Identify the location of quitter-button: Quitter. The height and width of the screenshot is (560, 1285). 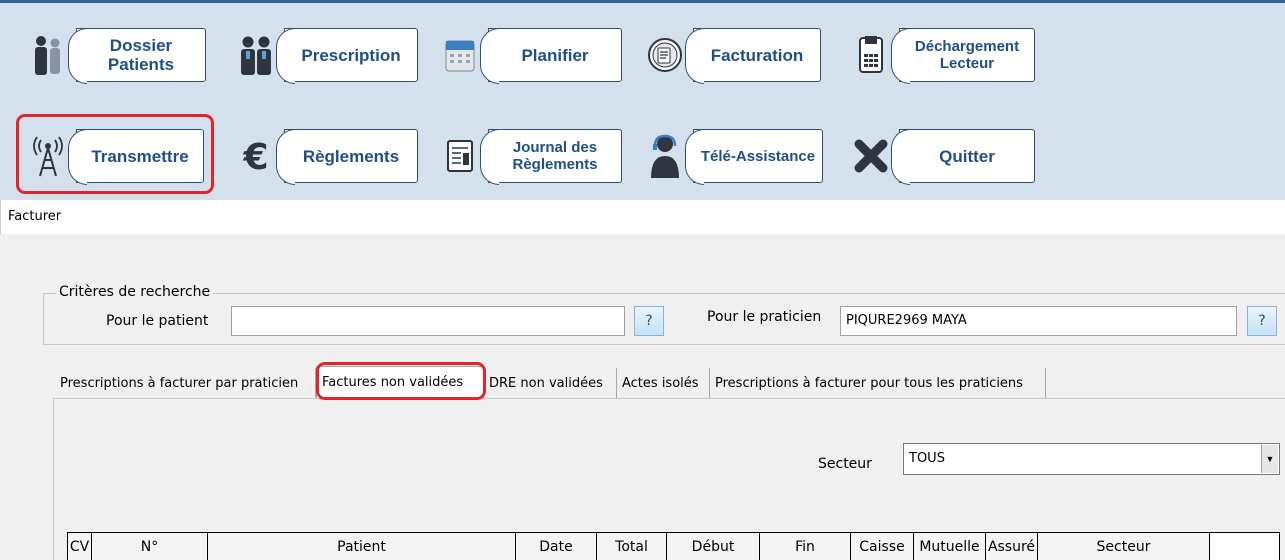
(939, 156).